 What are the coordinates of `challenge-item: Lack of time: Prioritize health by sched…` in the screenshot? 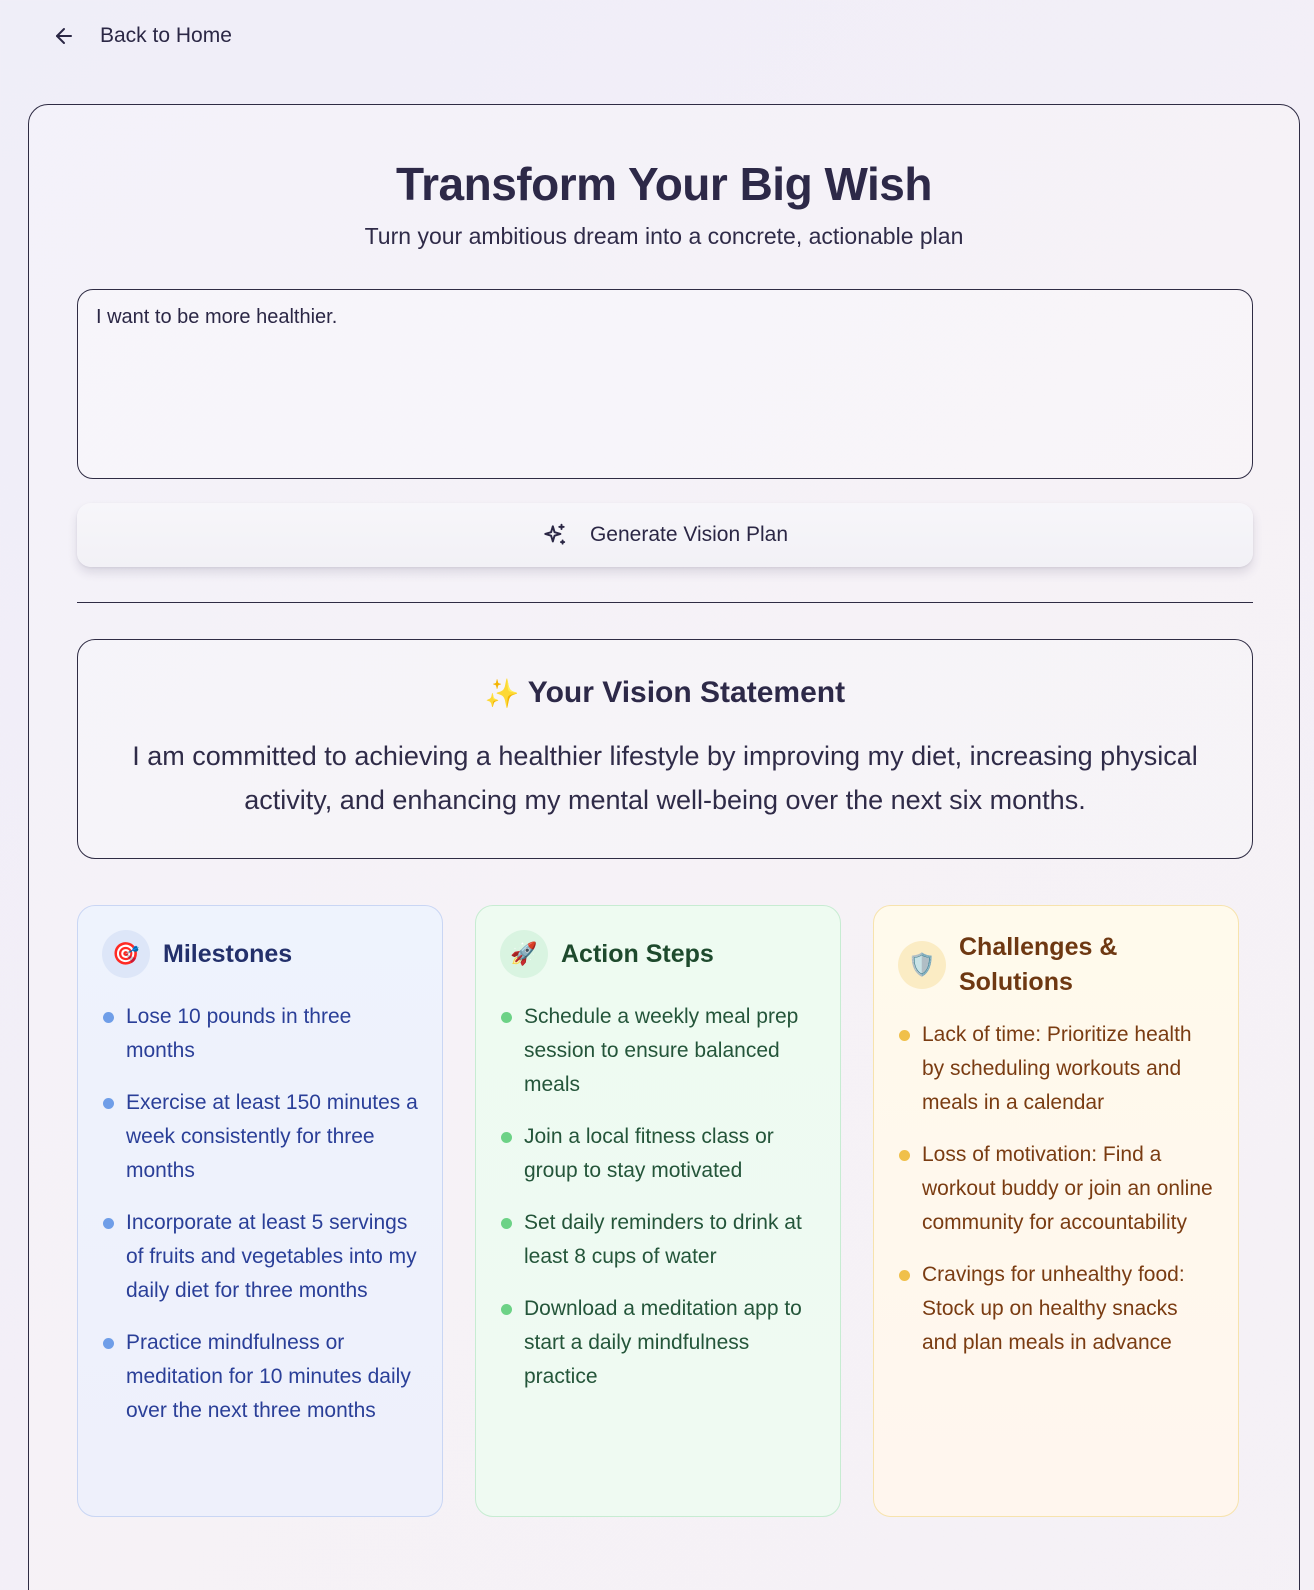 It's located at (1056, 1069).